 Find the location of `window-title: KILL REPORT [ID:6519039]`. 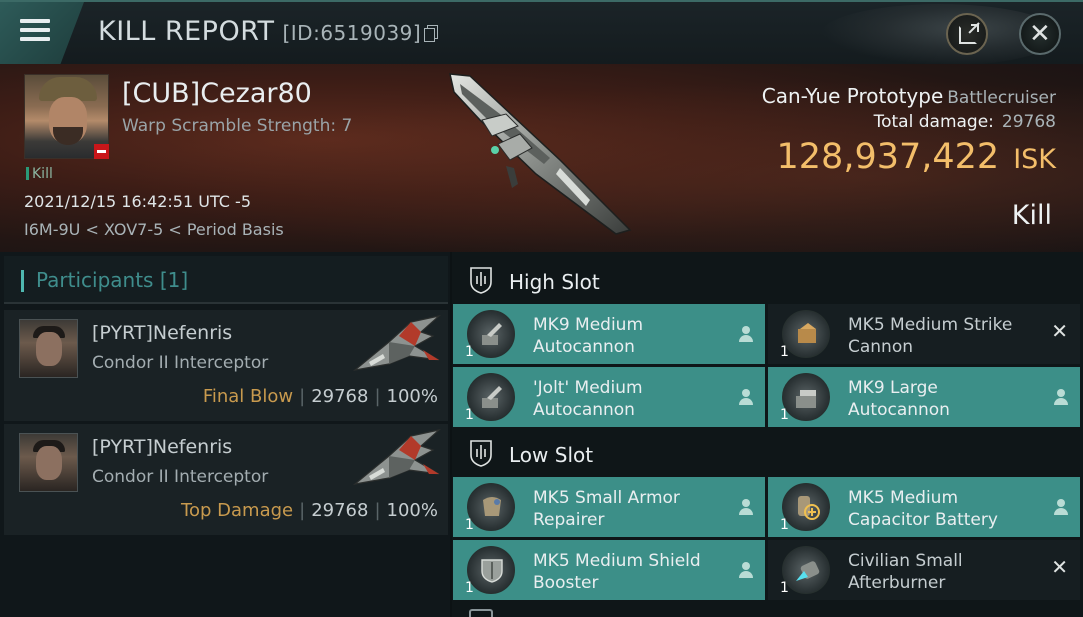

window-title: KILL REPORT [ID:6519039] is located at coordinates (268, 31).